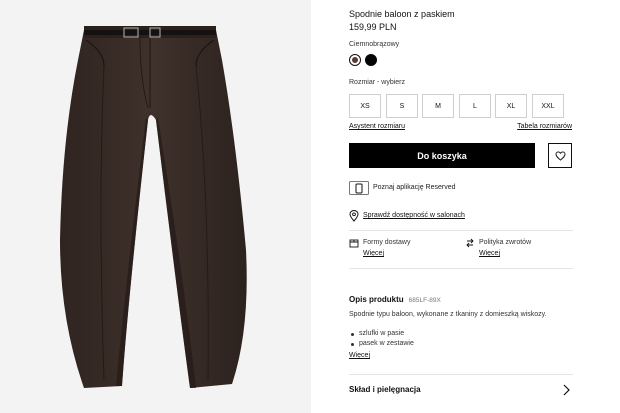  What do you see at coordinates (442, 155) in the screenshot?
I see `add-to-cart-button: Do koszyka` at bounding box center [442, 155].